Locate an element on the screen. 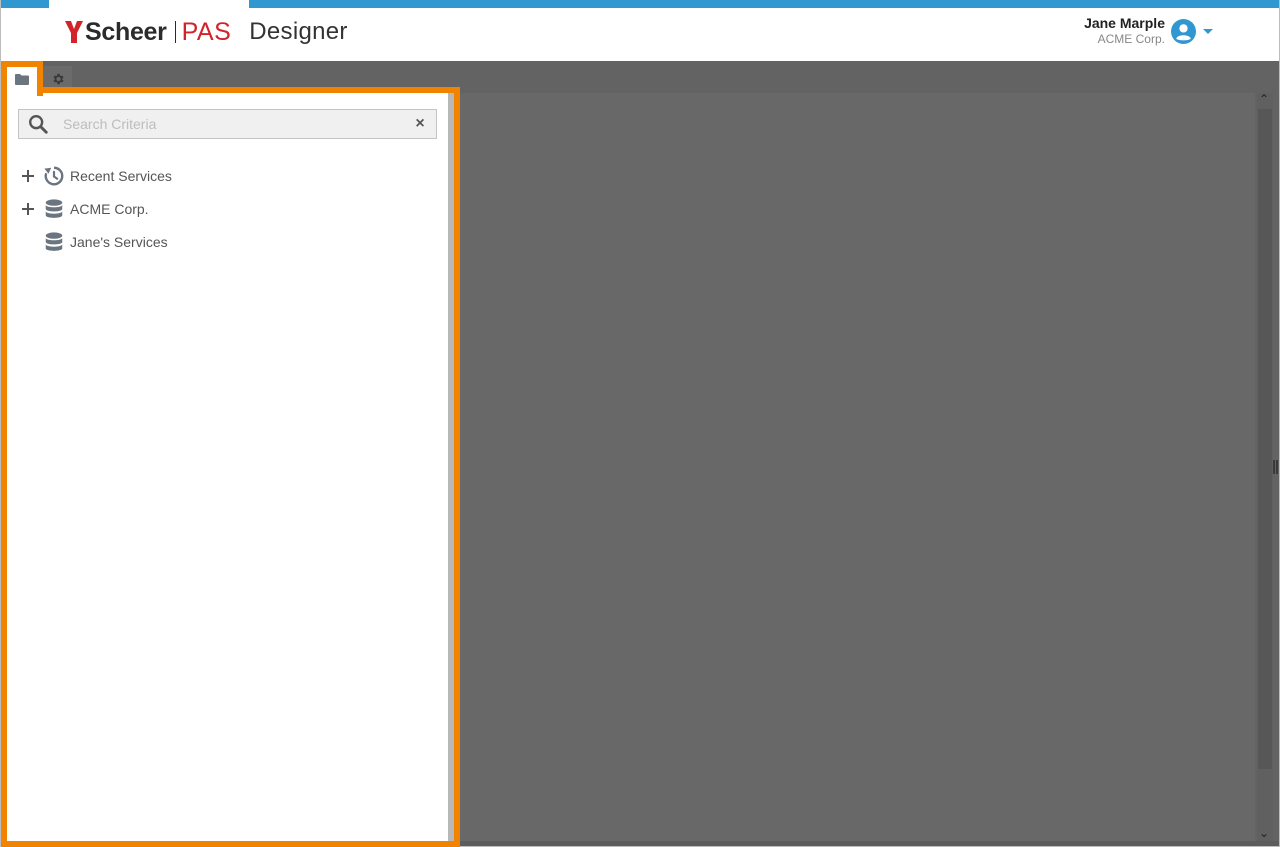 This screenshot has height=847, width=1280. bottom-edge is located at coordinates (869, 843).